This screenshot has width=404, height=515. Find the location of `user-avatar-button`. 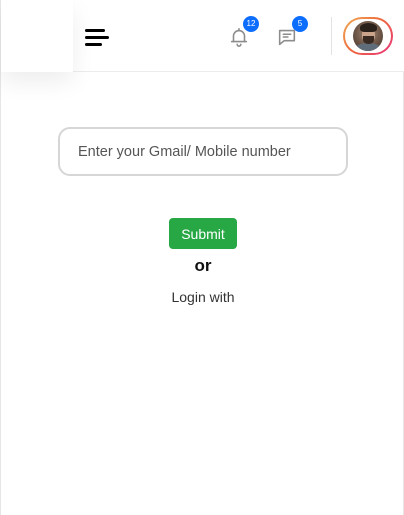

user-avatar-button is located at coordinates (368, 36).